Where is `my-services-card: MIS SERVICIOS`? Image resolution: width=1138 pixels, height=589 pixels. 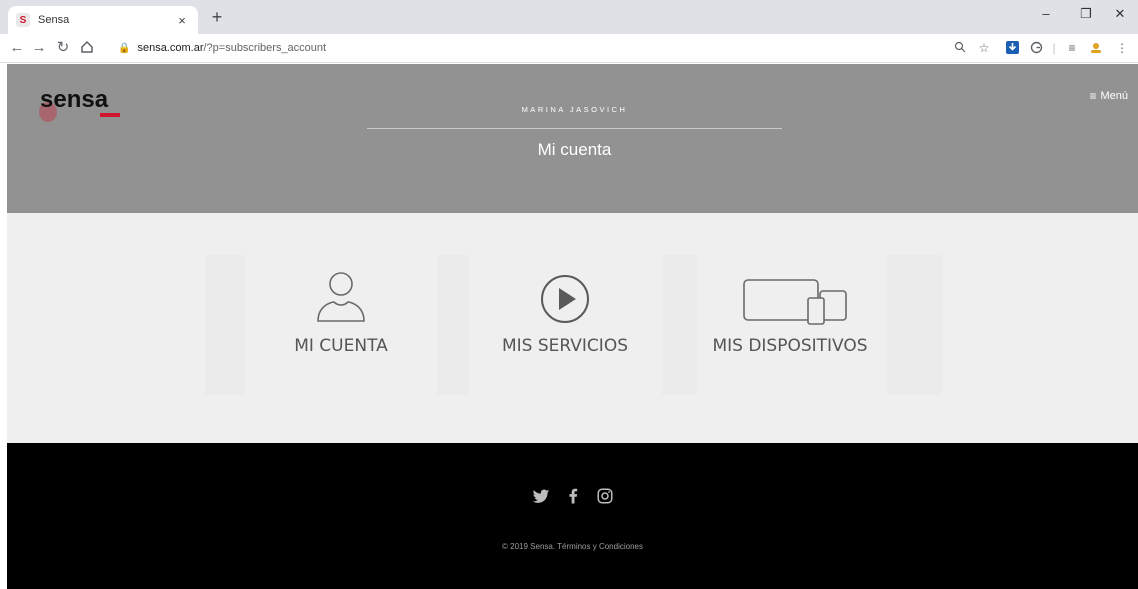
my-services-card: MIS SERVICIOS is located at coordinates (565, 318).